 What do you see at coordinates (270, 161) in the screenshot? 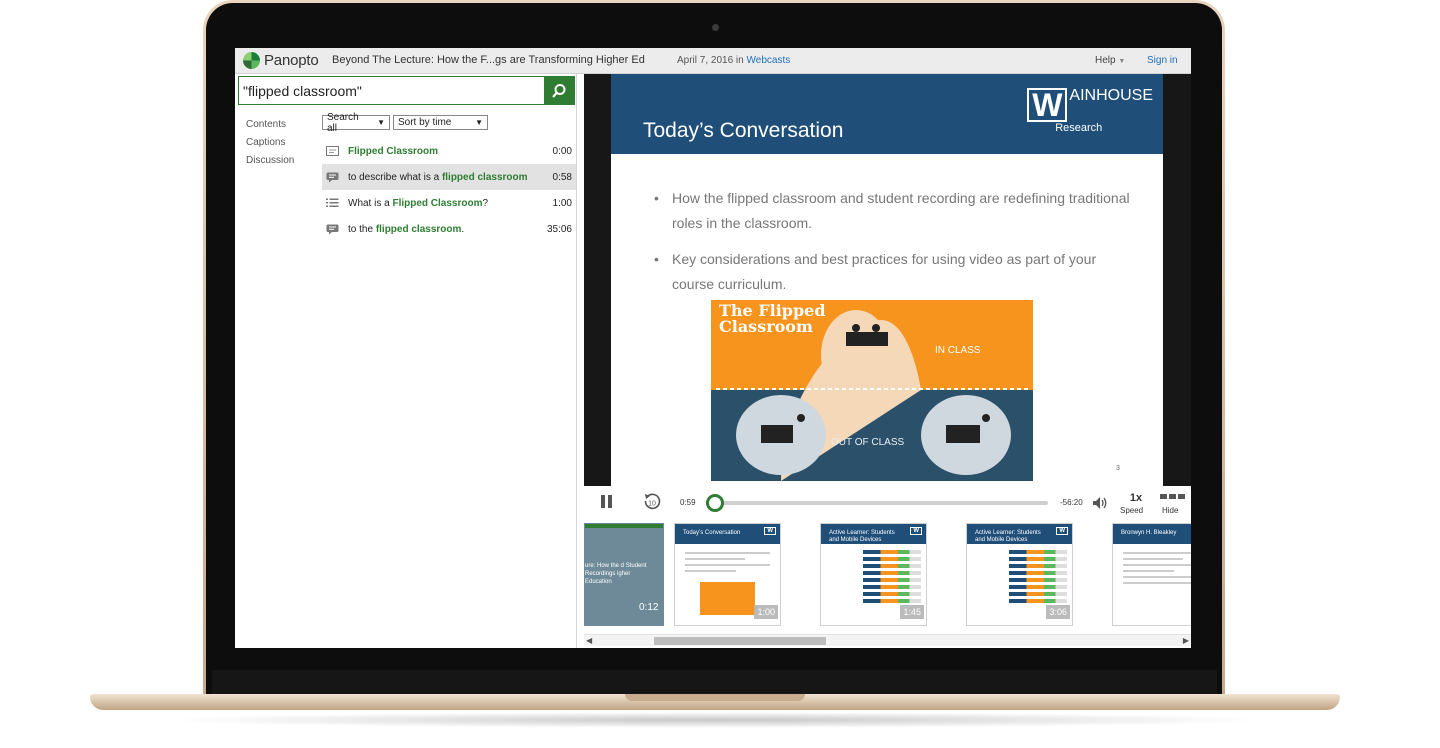
I see `tab-discussion: Discussion` at bounding box center [270, 161].